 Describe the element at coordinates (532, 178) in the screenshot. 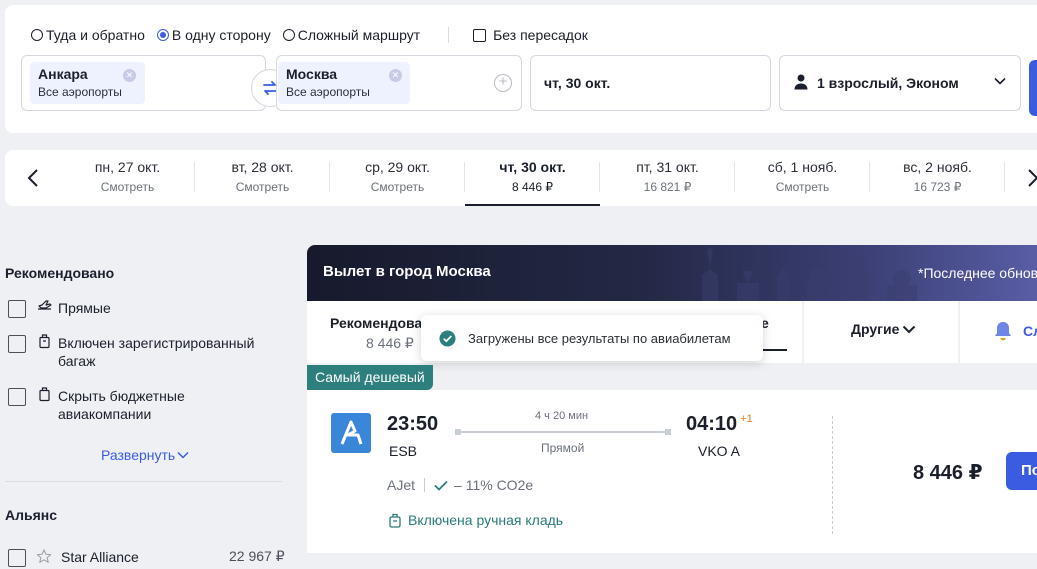

I see `date-cell-selected: чт, 30 окт. 8 446 ₽` at that location.